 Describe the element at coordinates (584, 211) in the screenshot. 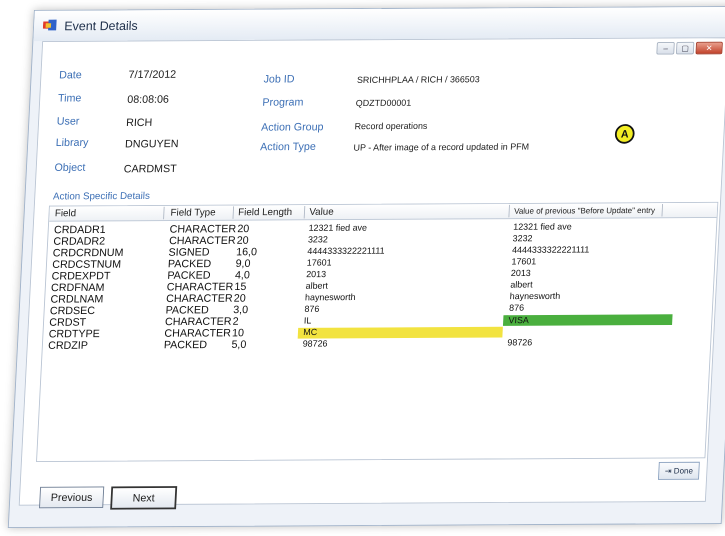

I see `column-header-previous-value: Value of previous "Before Update" entry` at that location.